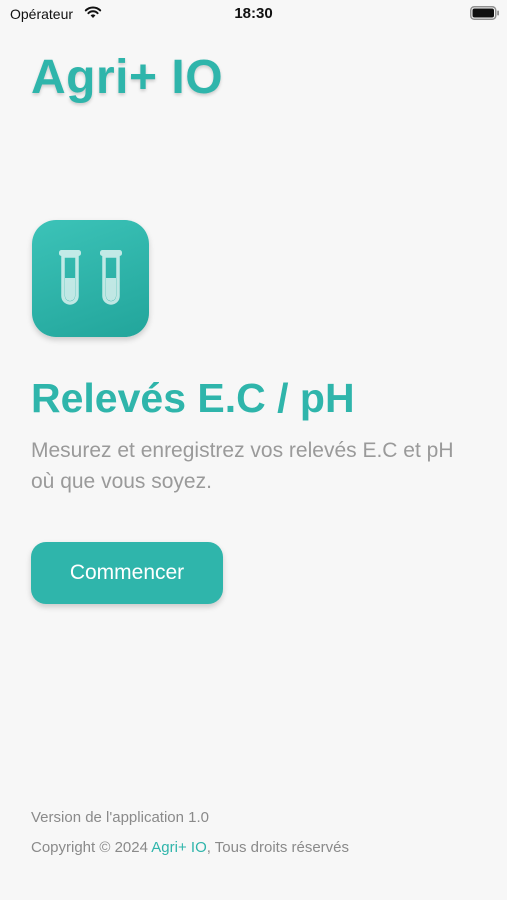  I want to click on app-version: Version de l'application 1.0, so click(120, 817).